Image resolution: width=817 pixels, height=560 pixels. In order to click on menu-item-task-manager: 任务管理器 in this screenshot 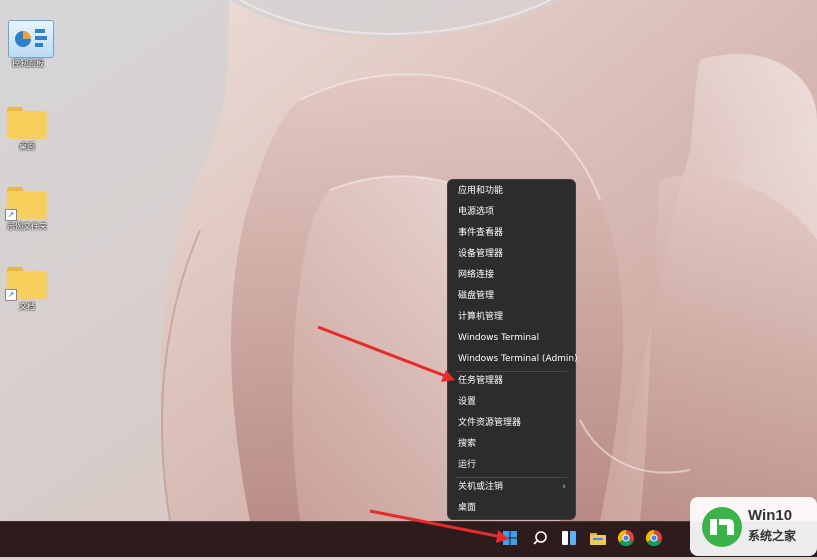, I will do `click(511, 381)`.